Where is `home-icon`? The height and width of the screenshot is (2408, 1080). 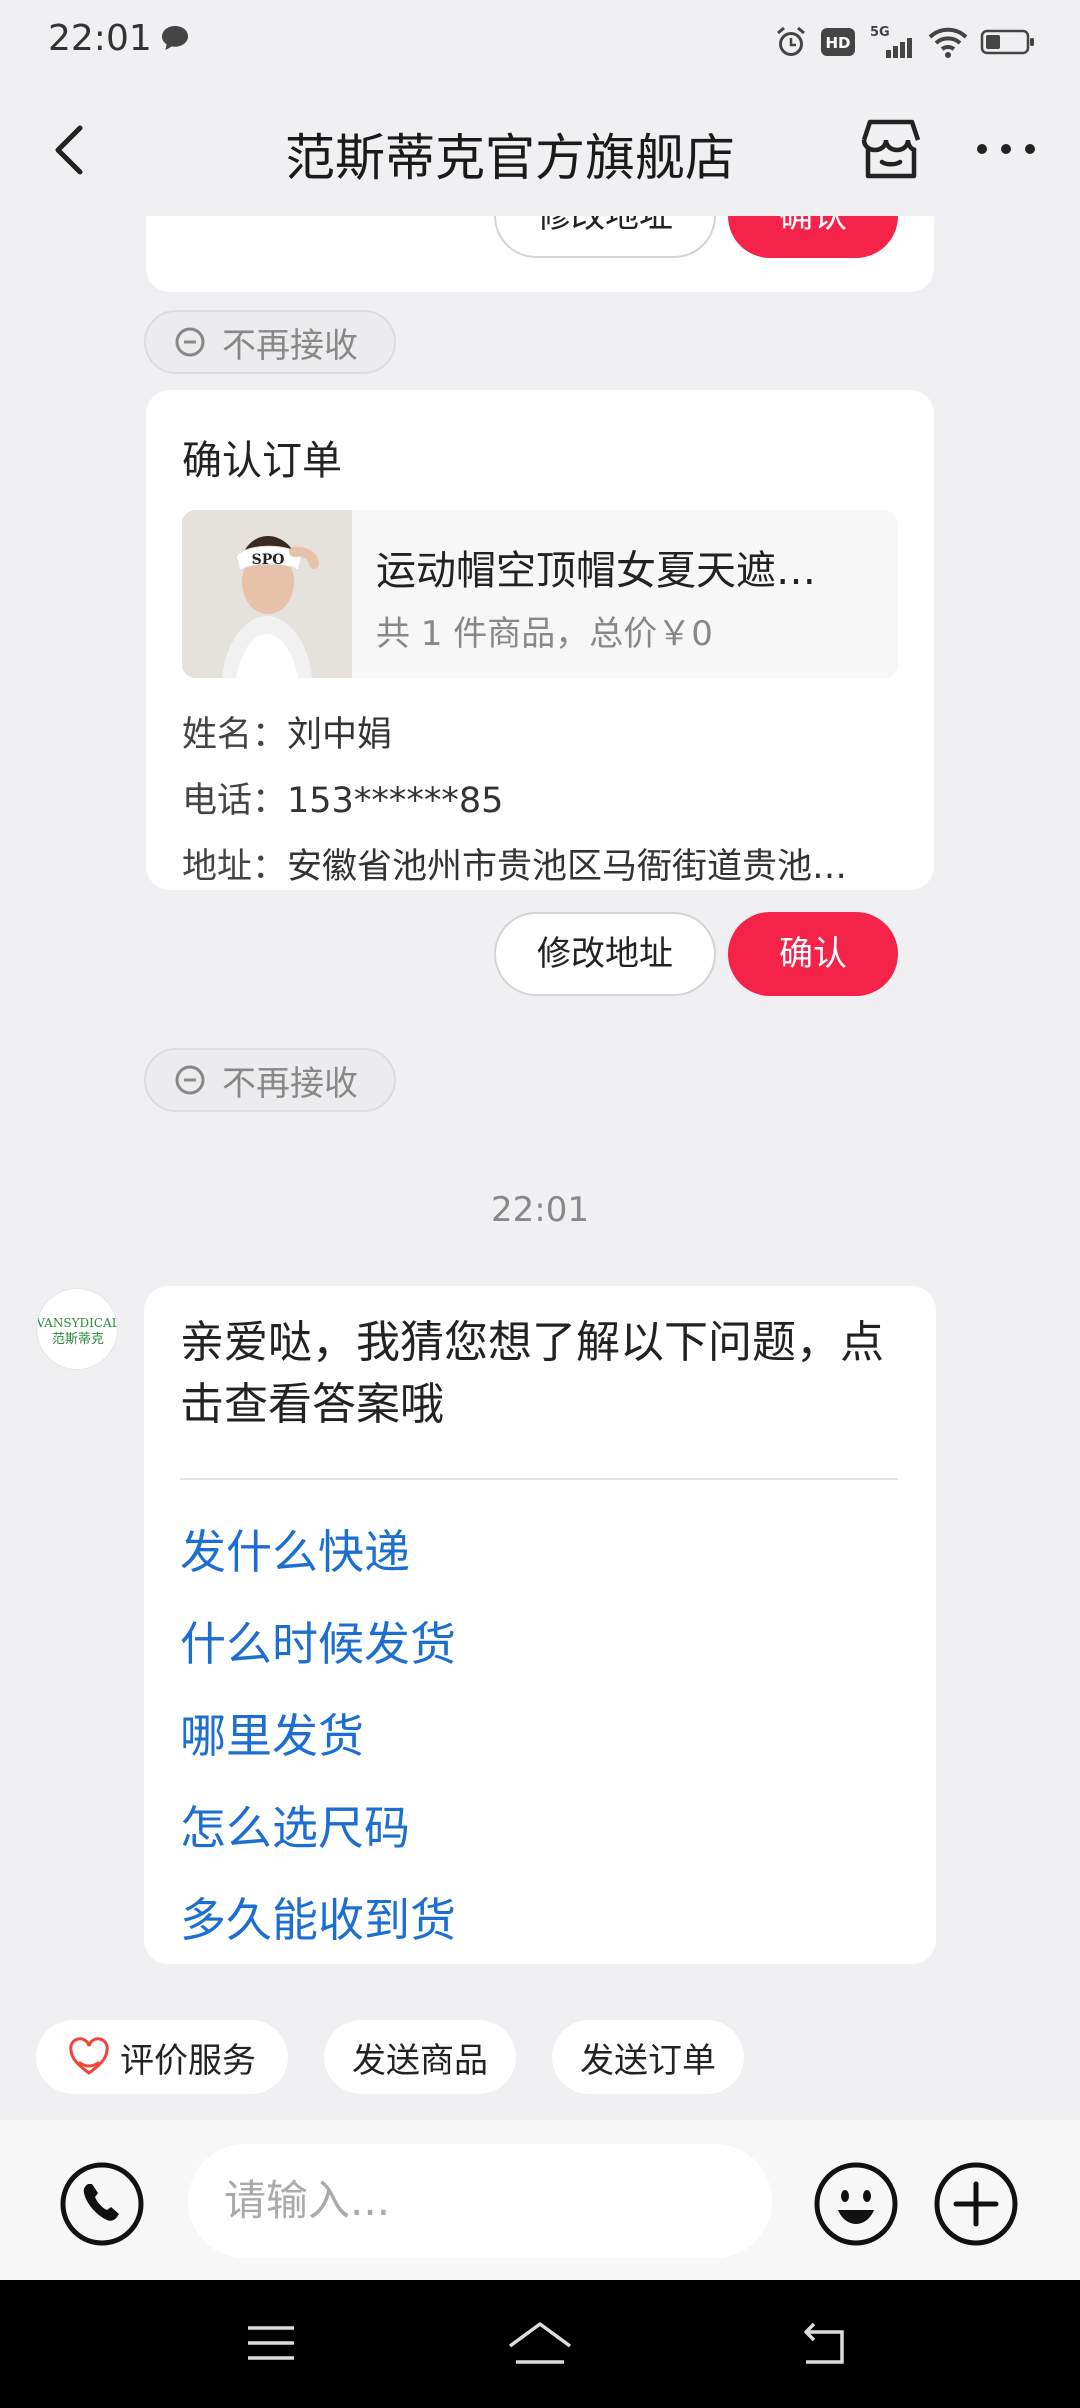
home-icon is located at coordinates (540, 2343).